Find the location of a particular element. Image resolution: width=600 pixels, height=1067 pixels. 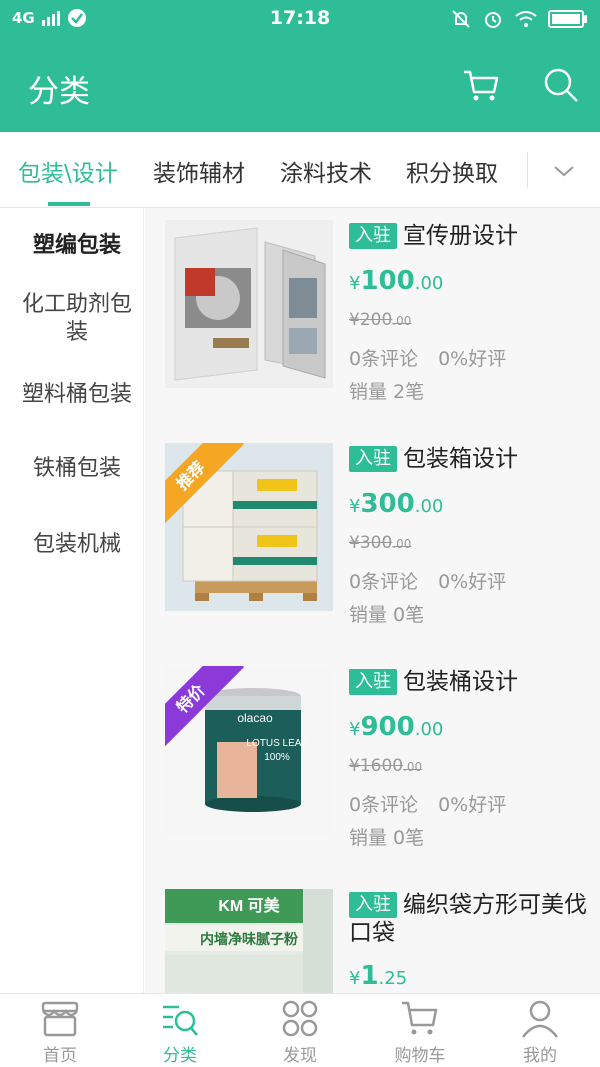

sidebar-item-chemical-additive: 化工助剂包装 is located at coordinates (77, 319).